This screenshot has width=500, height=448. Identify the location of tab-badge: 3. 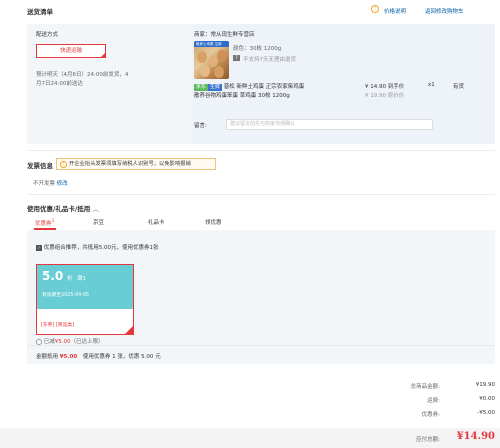
(53, 220).